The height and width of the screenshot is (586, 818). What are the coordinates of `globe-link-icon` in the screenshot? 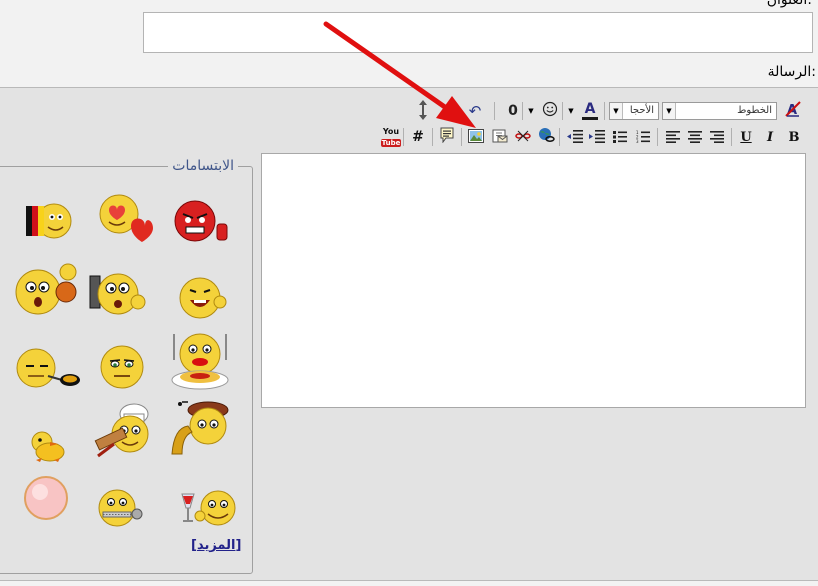 It's located at (546, 137).